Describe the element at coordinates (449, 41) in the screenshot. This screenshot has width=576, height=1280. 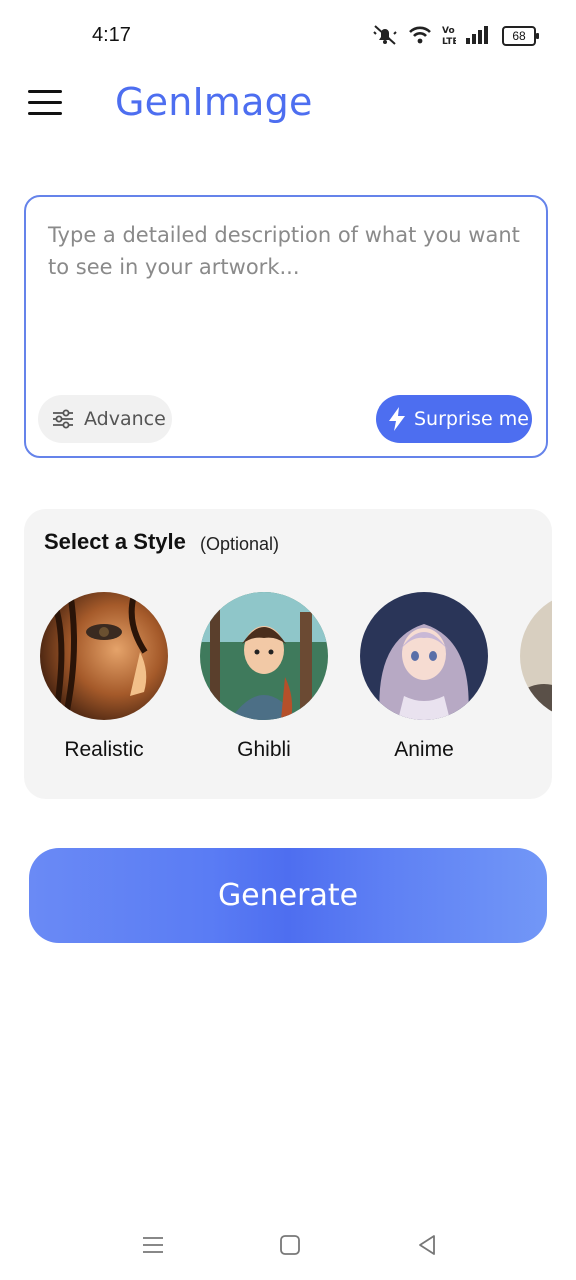
I see `svg-text: LTE` at that location.